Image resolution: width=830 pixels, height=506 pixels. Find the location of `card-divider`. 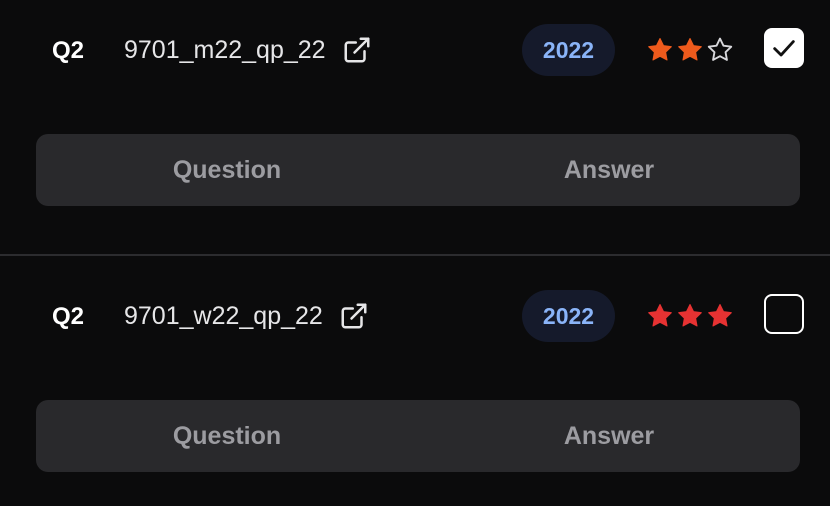

card-divider is located at coordinates (415, 255).